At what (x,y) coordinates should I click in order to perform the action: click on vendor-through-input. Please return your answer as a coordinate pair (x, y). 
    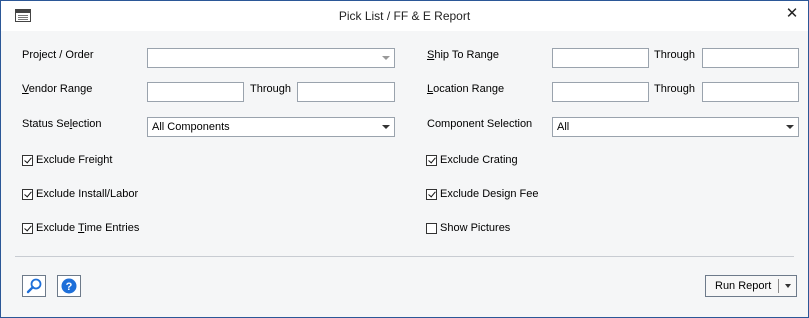
    Looking at the image, I should click on (346, 92).